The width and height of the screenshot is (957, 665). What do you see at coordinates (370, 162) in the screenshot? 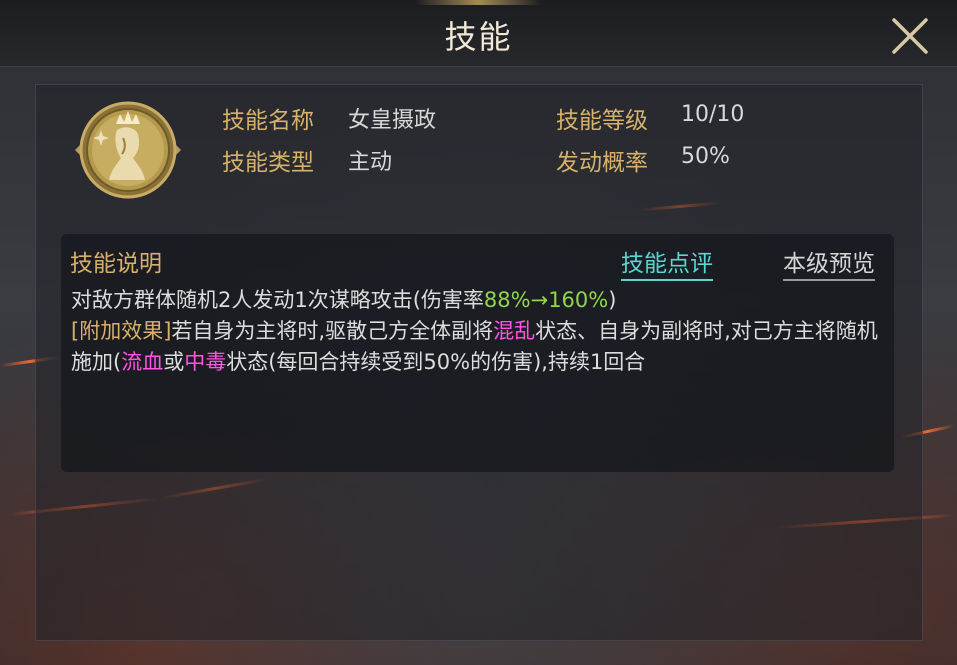
I see `skill-type-value: 主动` at bounding box center [370, 162].